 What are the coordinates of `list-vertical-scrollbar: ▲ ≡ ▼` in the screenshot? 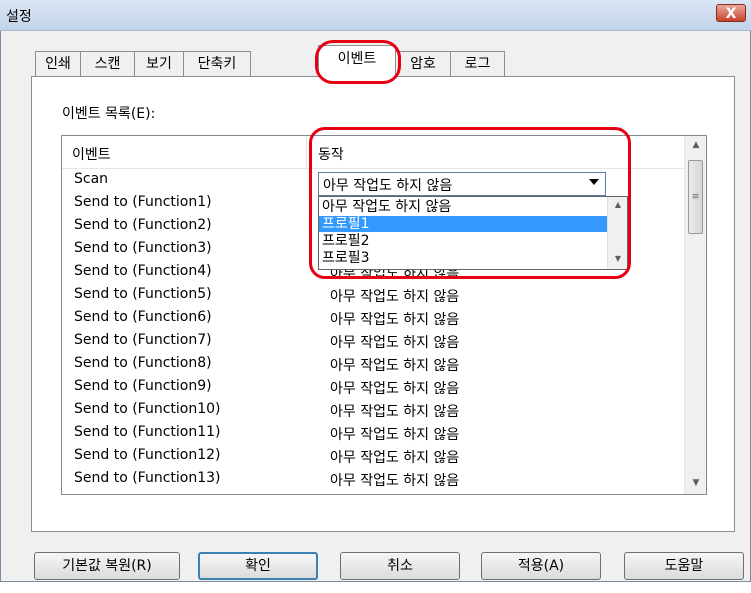 It's located at (695, 315).